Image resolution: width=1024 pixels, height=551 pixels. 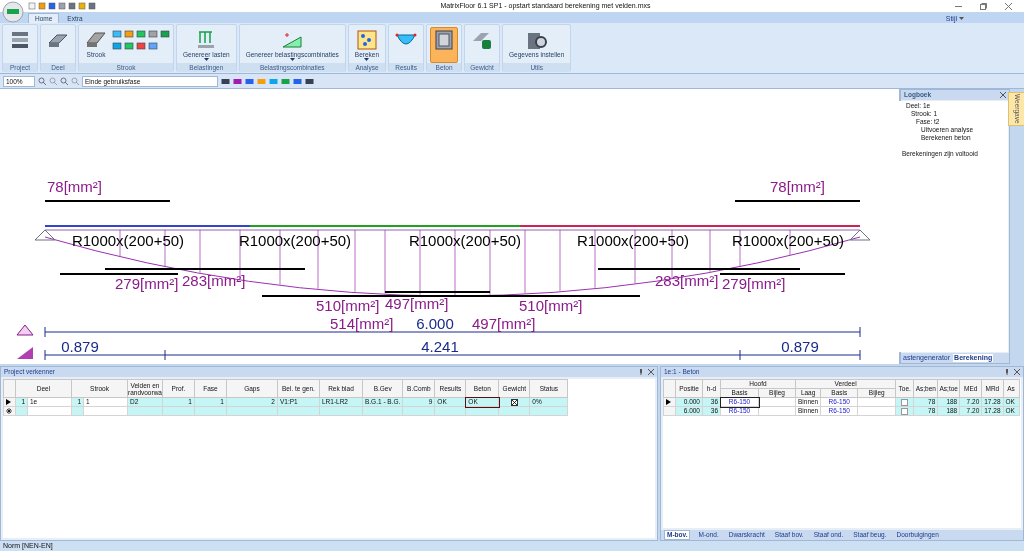 What do you see at coordinates (9, 411) in the screenshot?
I see `new-row-icon` at bounding box center [9, 411].